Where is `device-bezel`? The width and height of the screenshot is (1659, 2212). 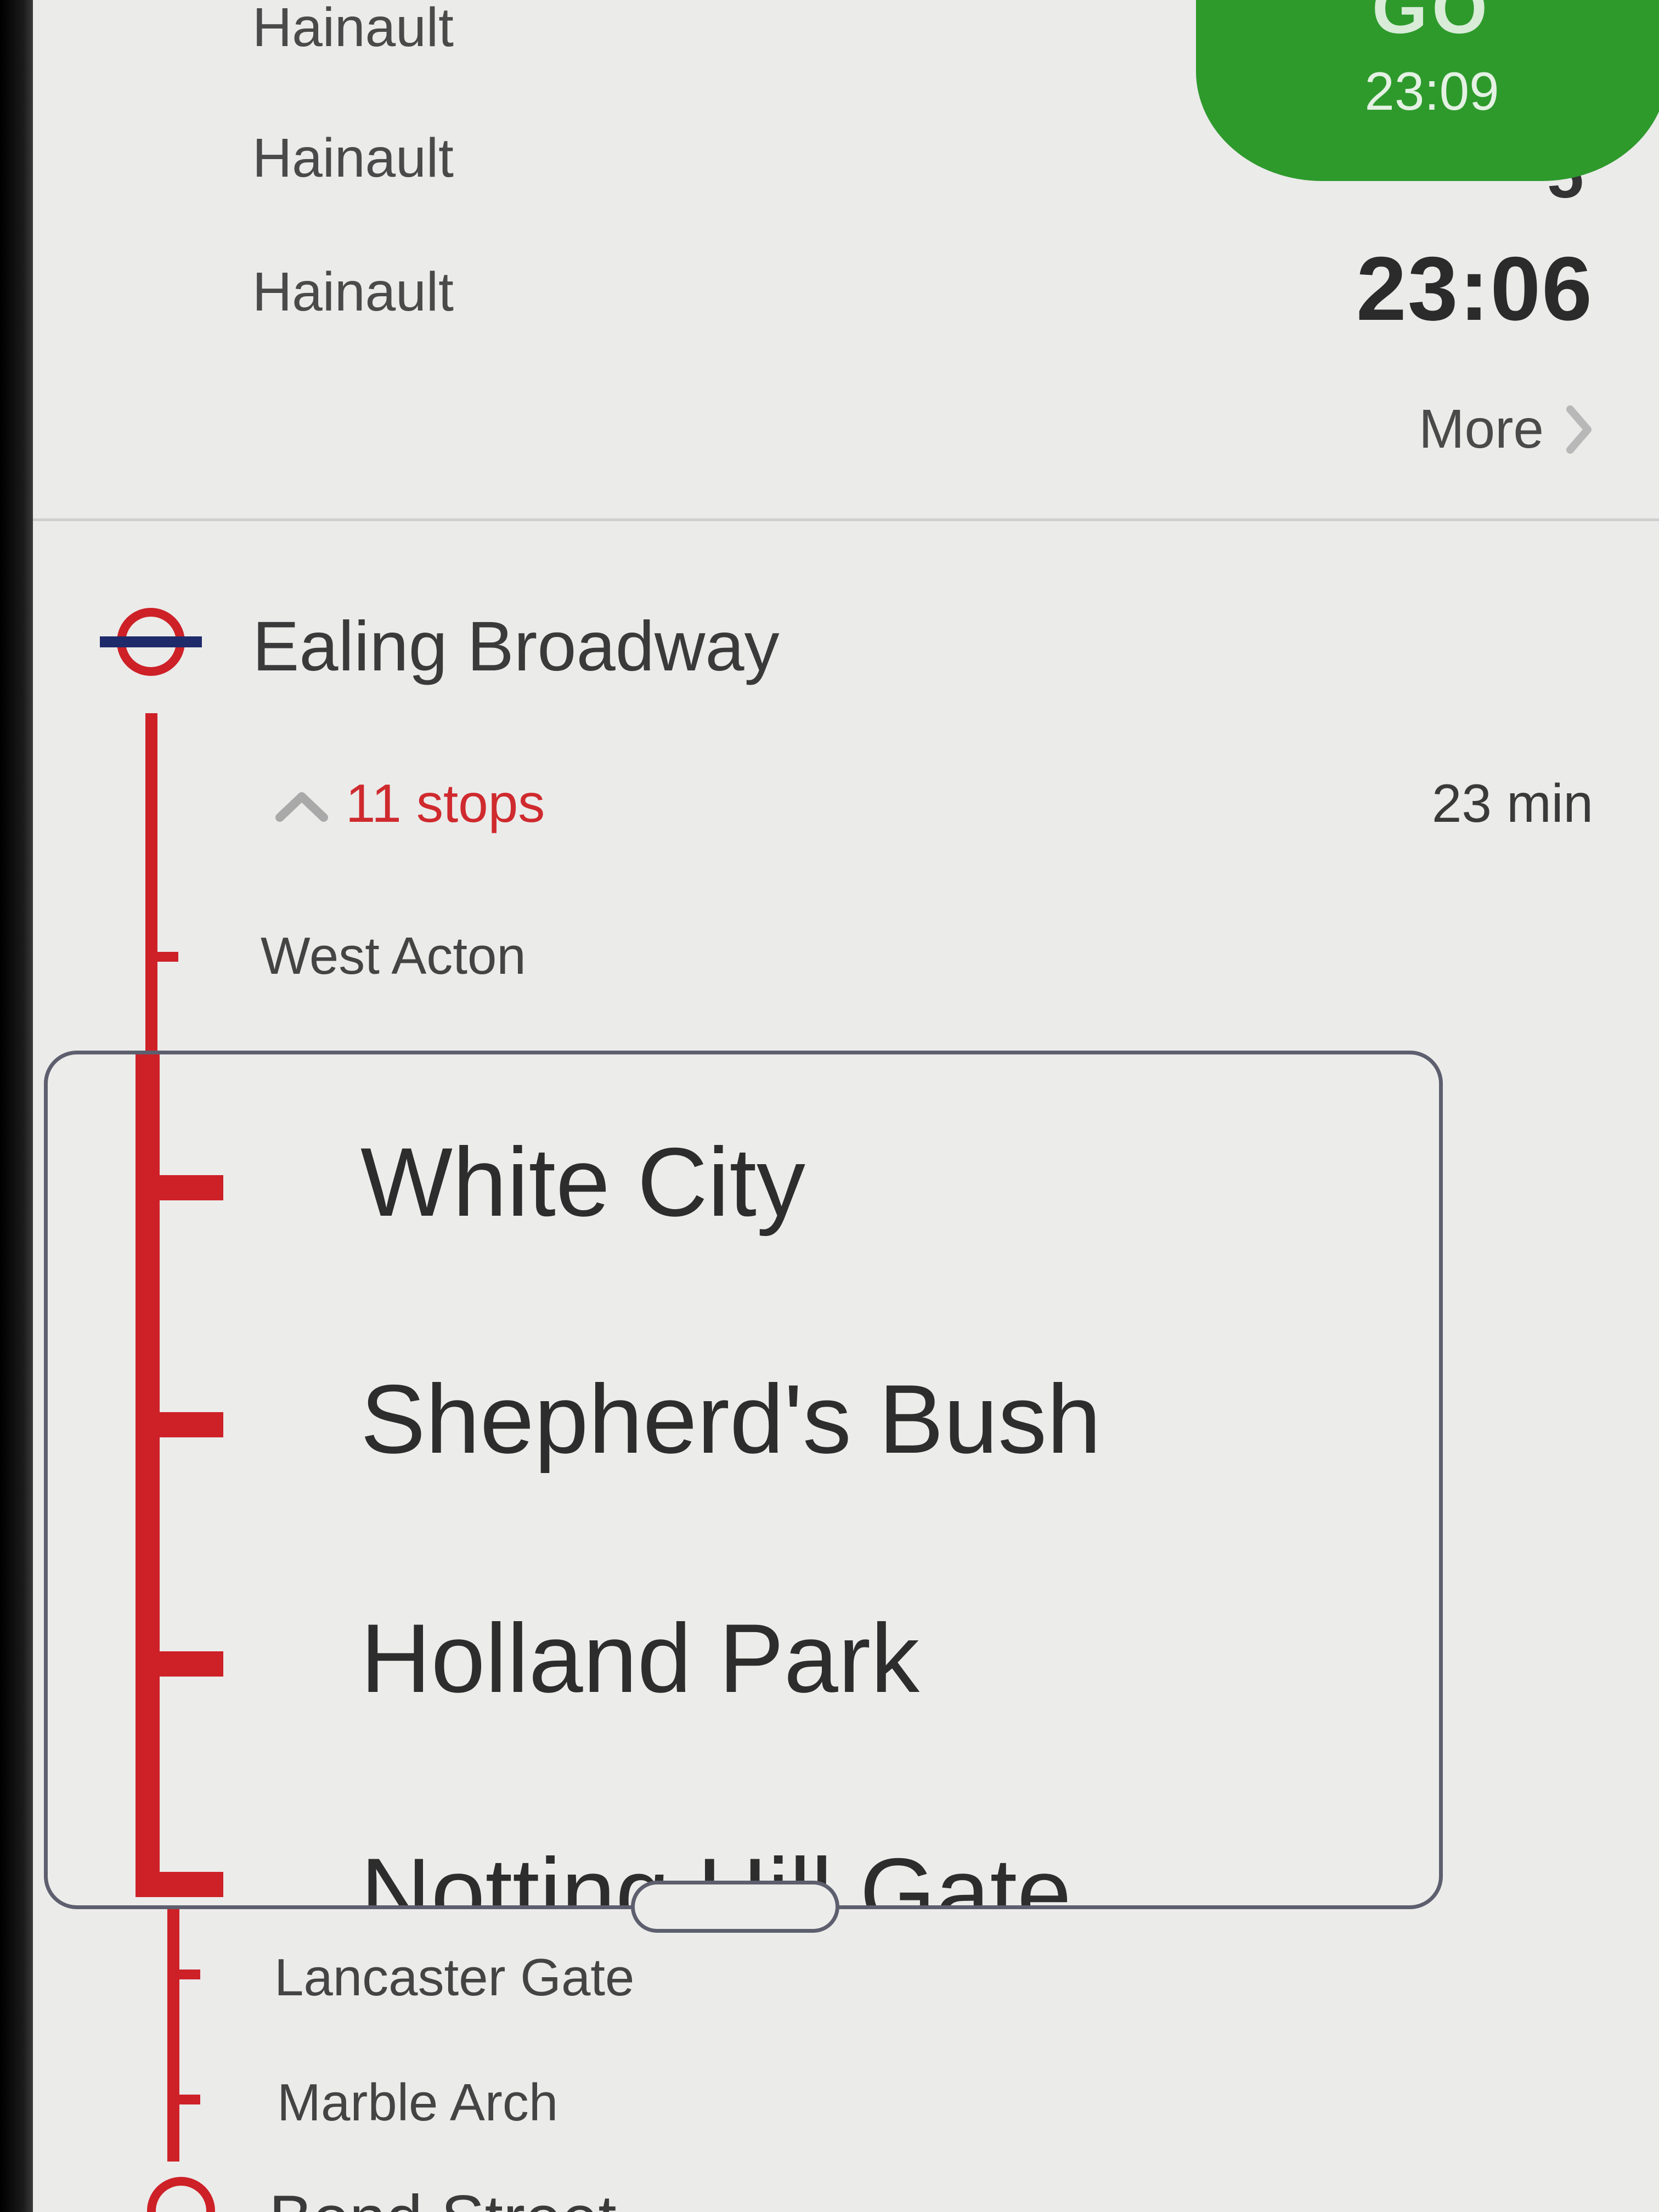 device-bezel is located at coordinates (16, 1106).